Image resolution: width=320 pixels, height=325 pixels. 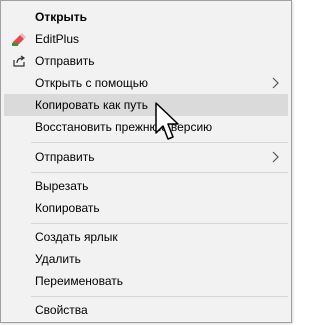 What do you see at coordinates (91, 105) in the screenshot?
I see `menu-item-label: Копировать как путь` at bounding box center [91, 105].